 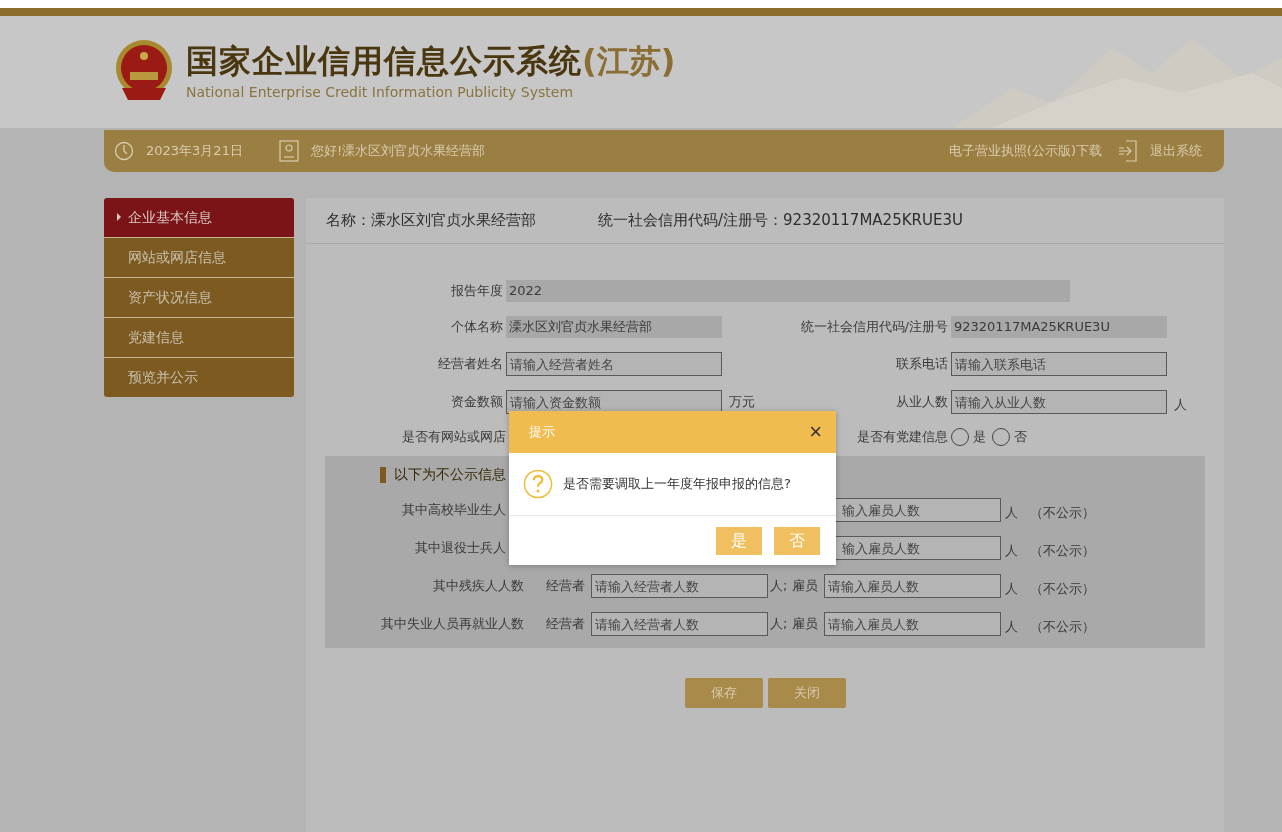 What do you see at coordinates (470, 364) in the screenshot?
I see `field-label: 经营者姓名` at bounding box center [470, 364].